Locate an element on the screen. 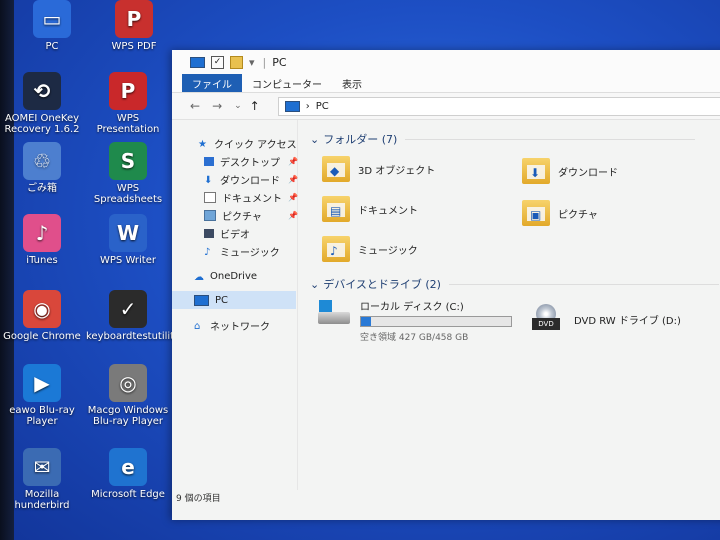 The width and height of the screenshot is (720, 540). app-icon: ♲ is located at coordinates (42, 161).